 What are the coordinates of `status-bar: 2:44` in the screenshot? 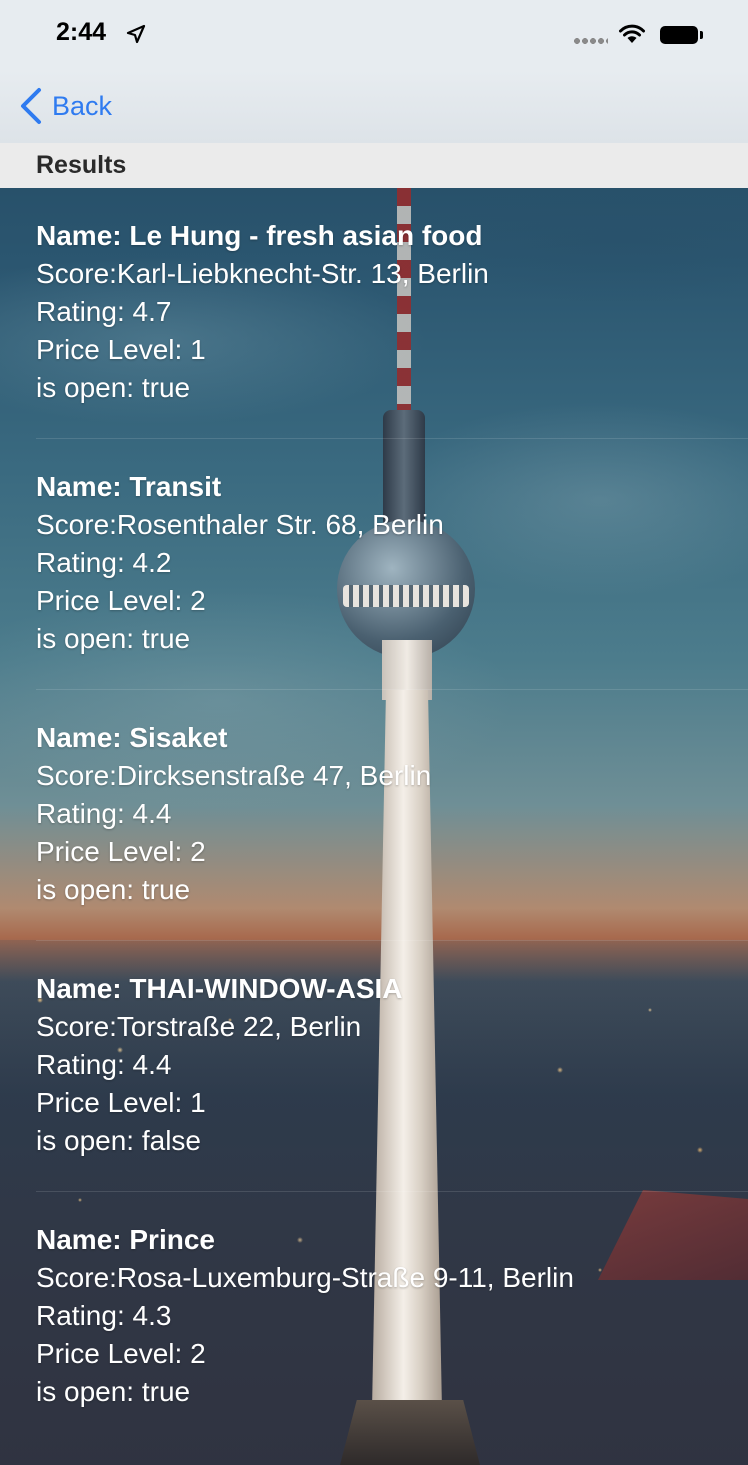 It's located at (374, 35).